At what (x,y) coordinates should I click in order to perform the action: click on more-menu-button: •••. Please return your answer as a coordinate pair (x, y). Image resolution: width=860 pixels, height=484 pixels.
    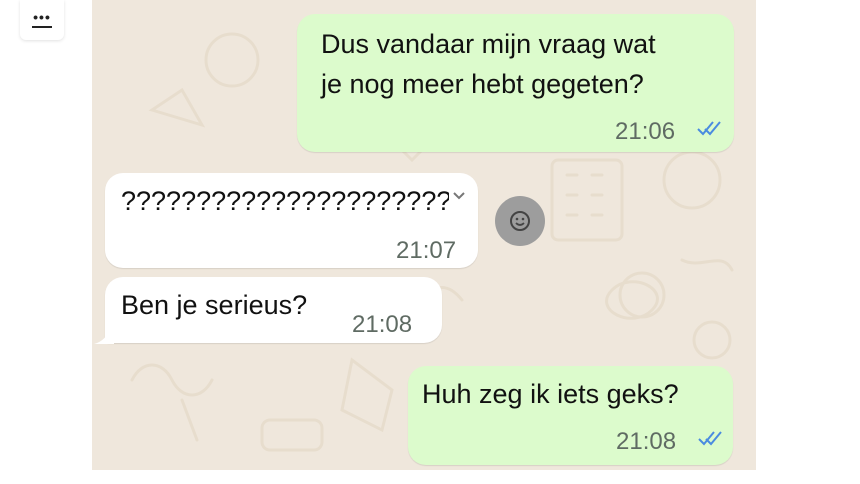
    Looking at the image, I should click on (42, 20).